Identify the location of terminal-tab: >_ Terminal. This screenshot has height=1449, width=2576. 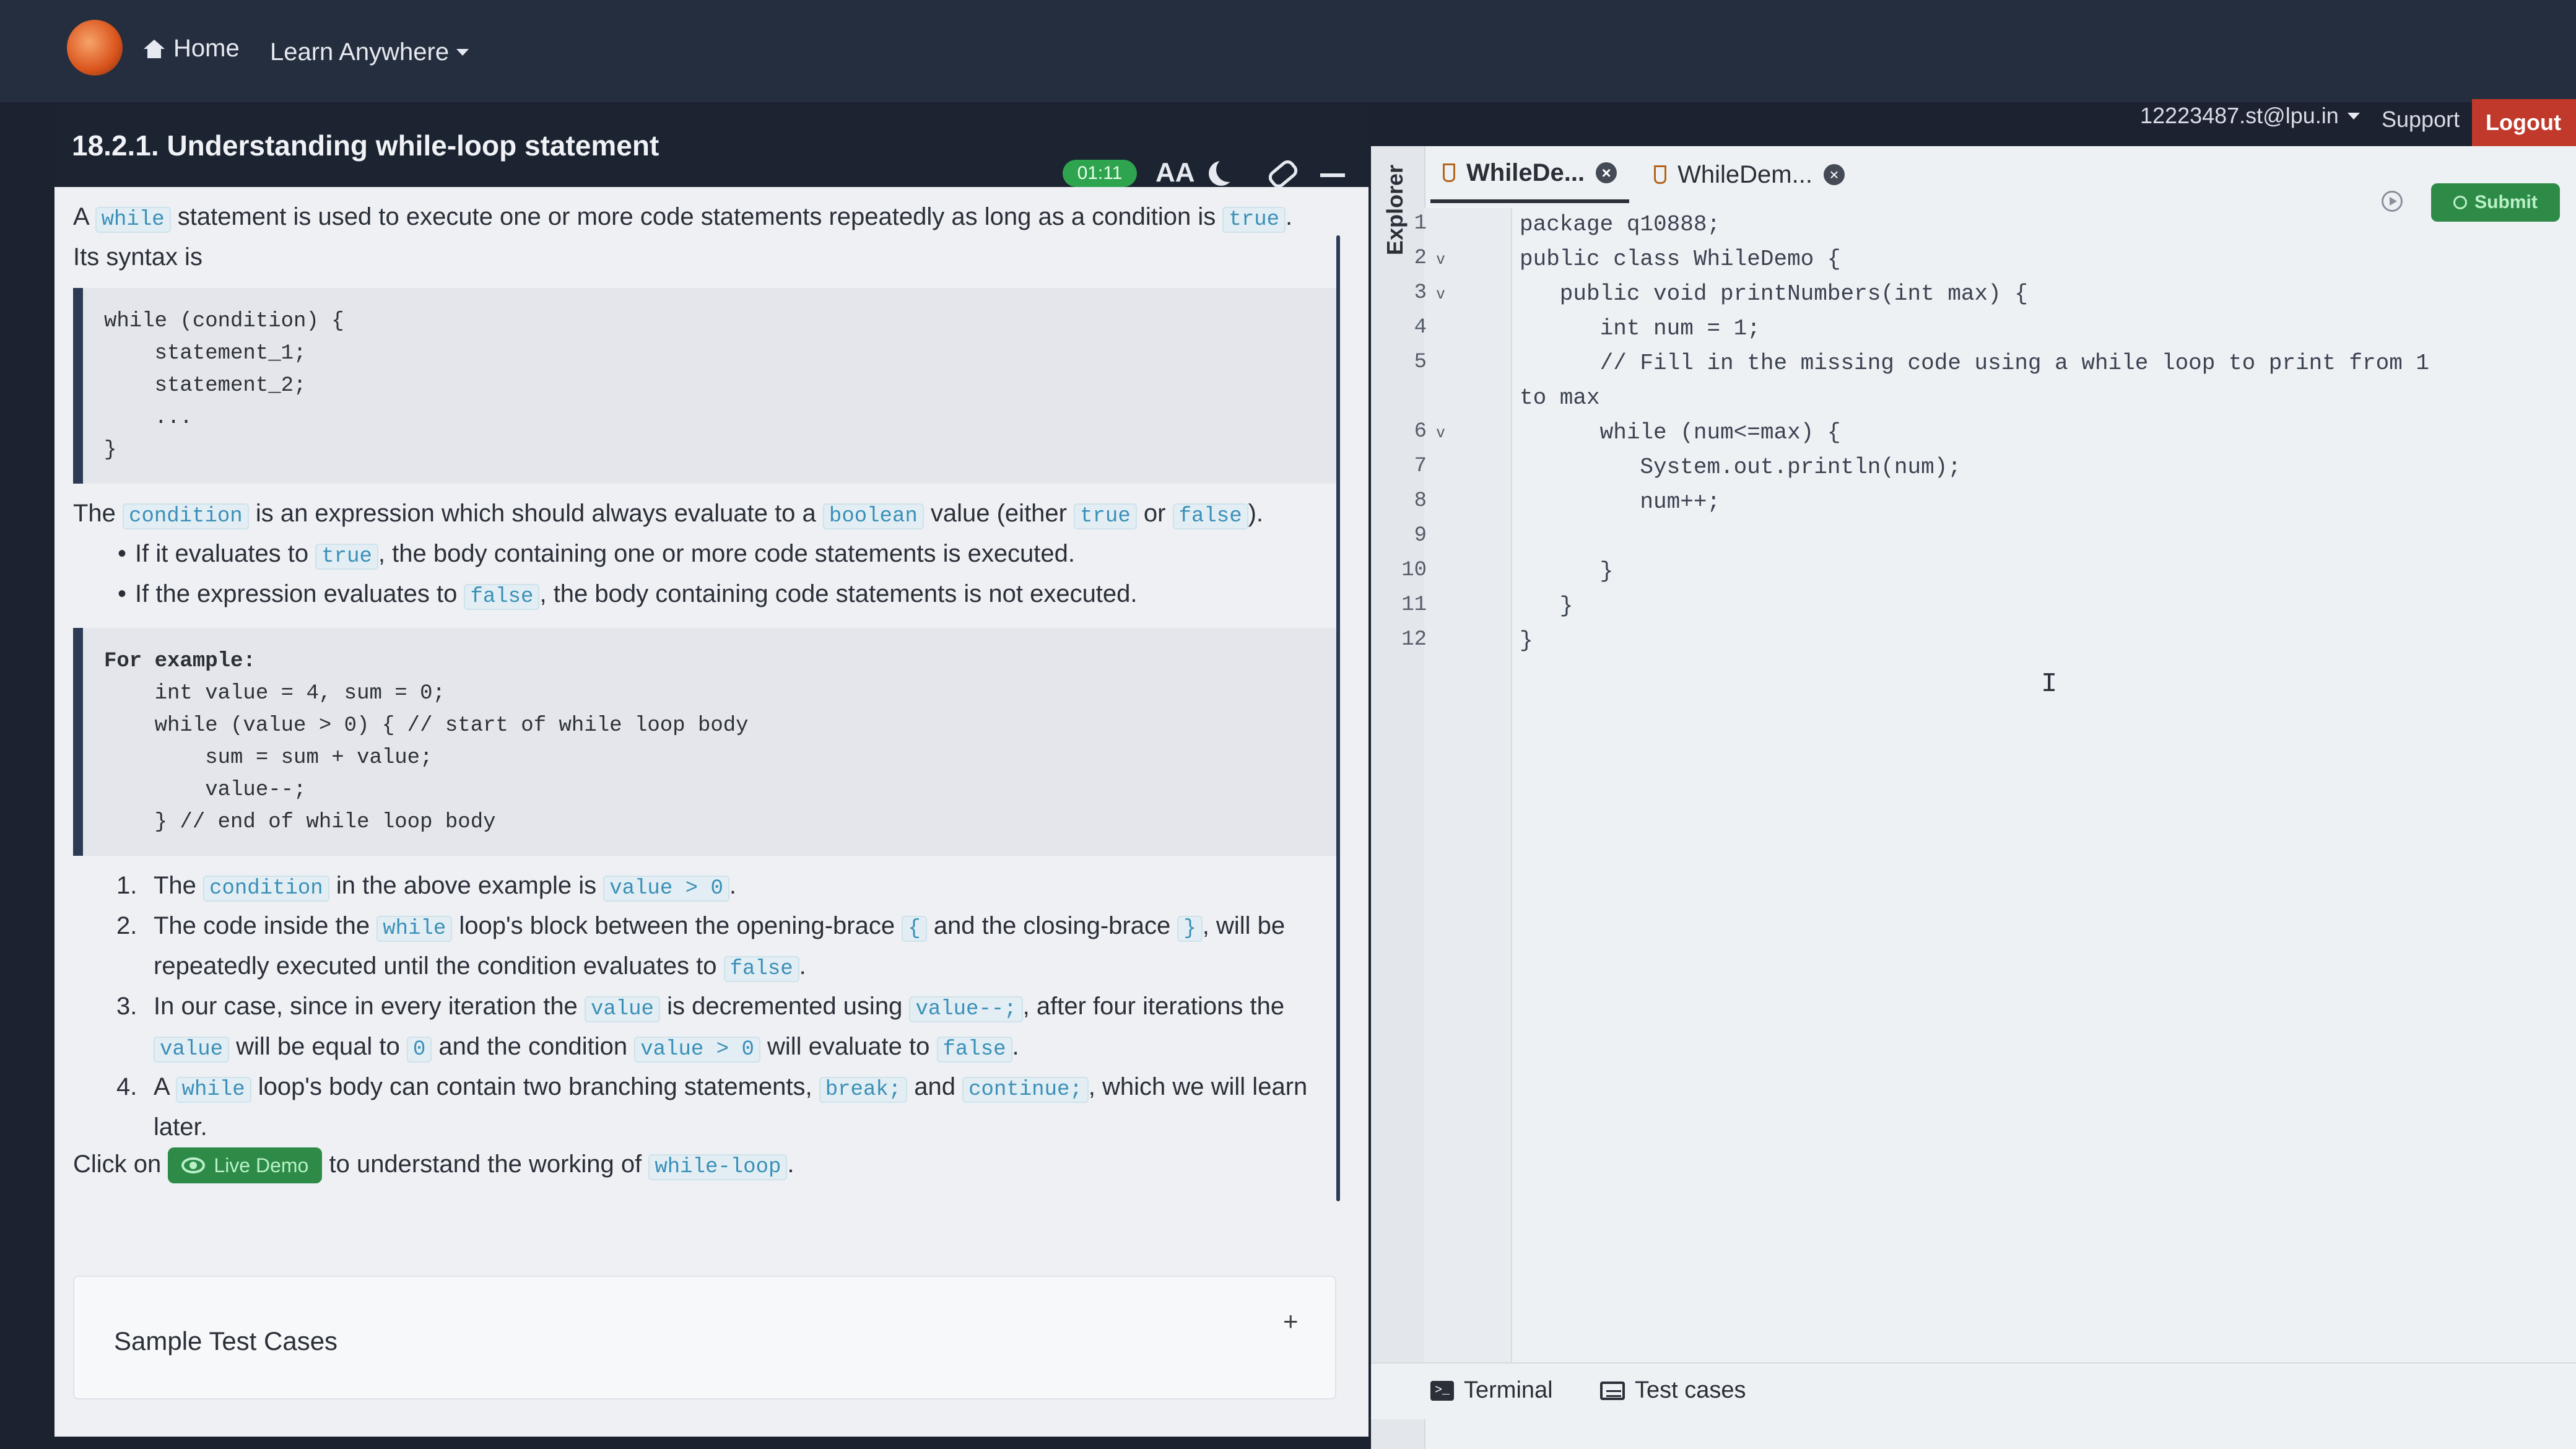
(1491, 1390).